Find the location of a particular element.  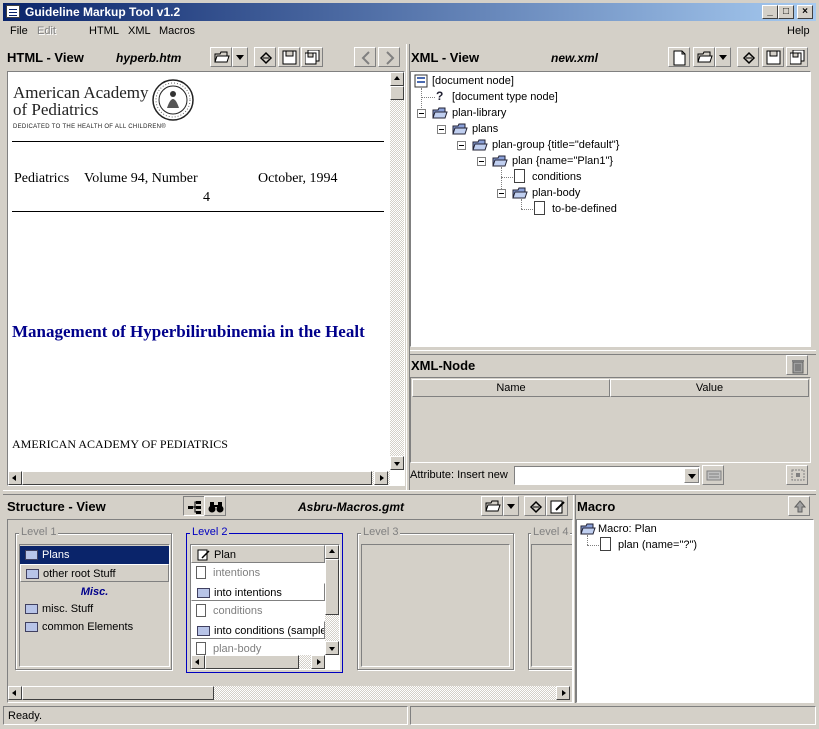

apply-attribute-button is located at coordinates (797, 475).